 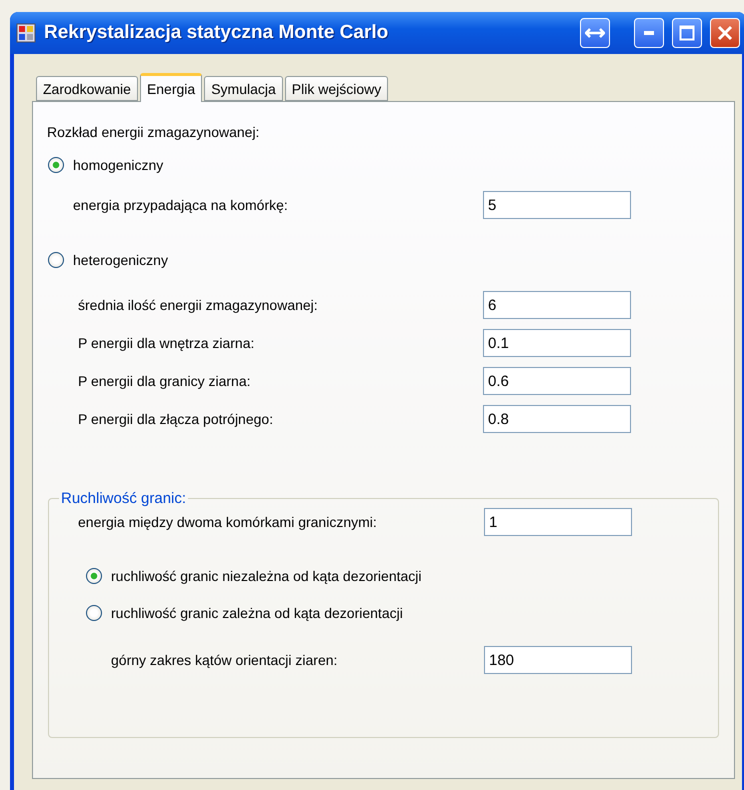 I want to click on app-icon, so click(x=26, y=33).